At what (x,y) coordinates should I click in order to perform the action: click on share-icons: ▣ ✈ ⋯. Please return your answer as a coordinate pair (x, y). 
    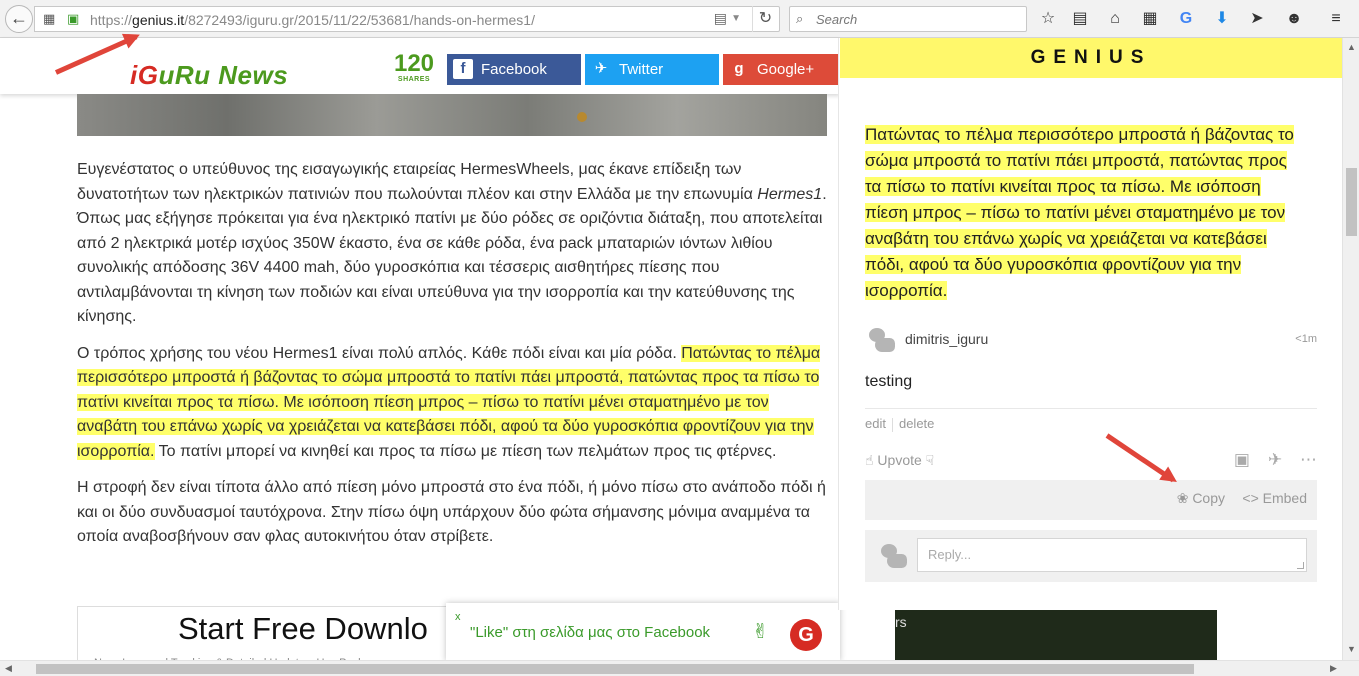
    Looking at the image, I should click on (1268, 460).